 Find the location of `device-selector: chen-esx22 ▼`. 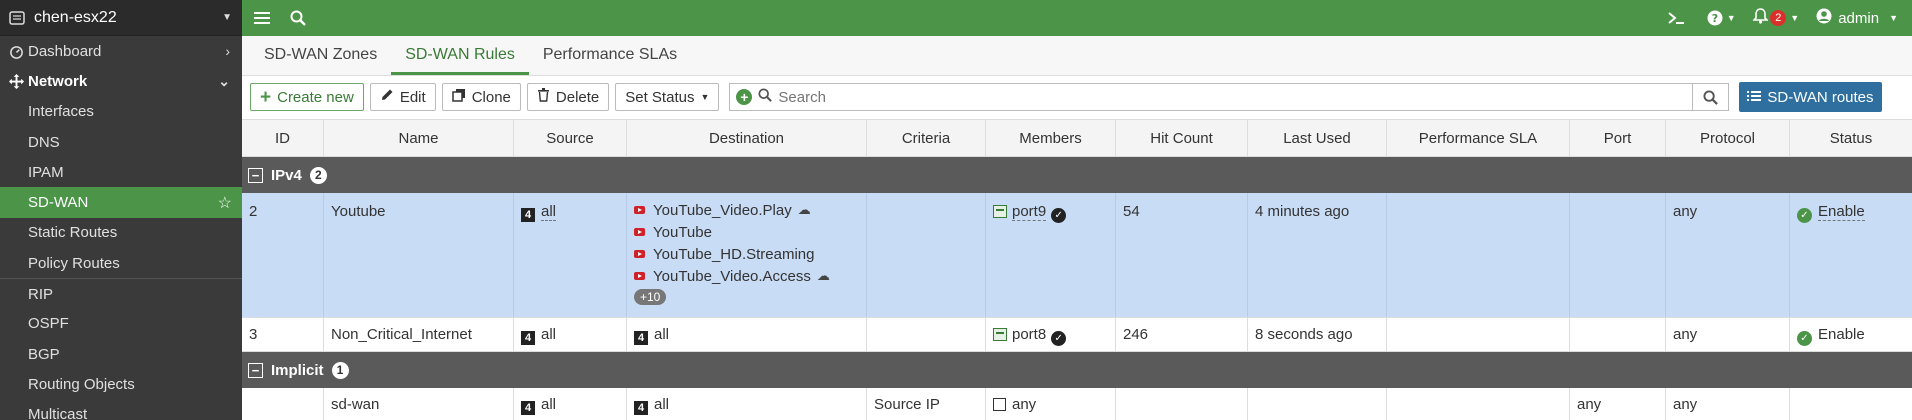

device-selector: chen-esx22 ▼ is located at coordinates (121, 18).